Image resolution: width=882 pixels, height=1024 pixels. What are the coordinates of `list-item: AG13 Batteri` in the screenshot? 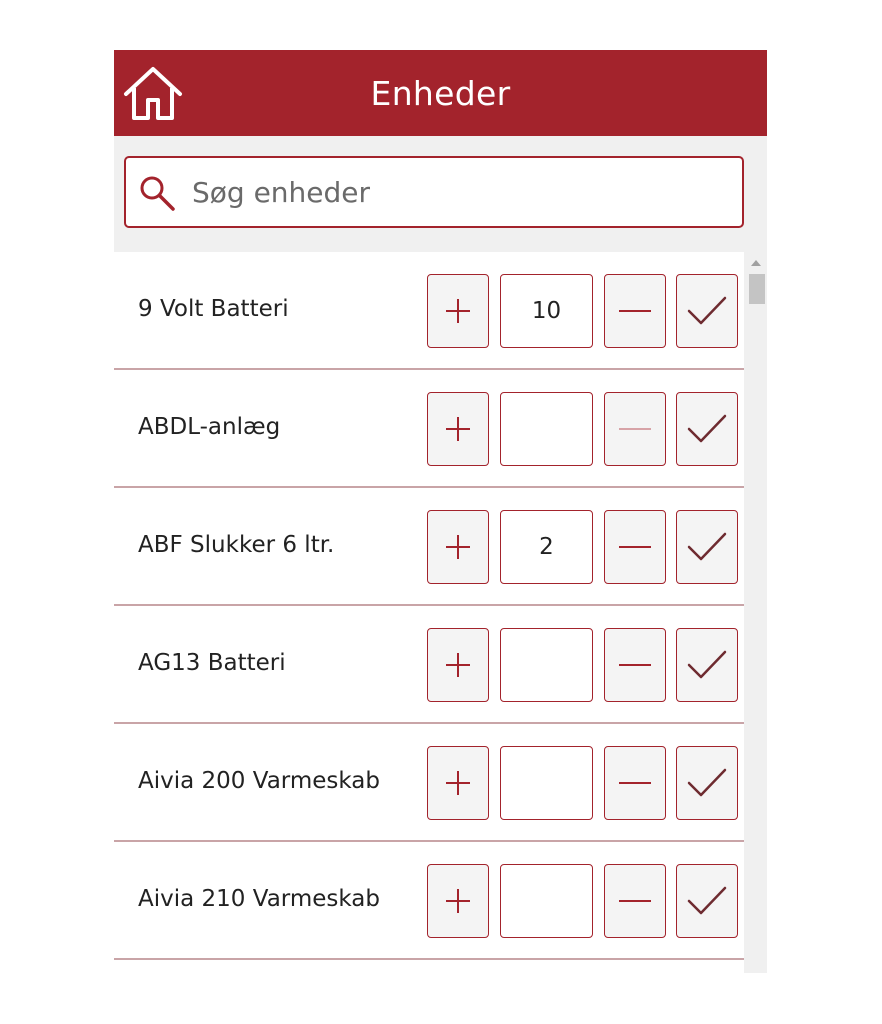 It's located at (429, 665).